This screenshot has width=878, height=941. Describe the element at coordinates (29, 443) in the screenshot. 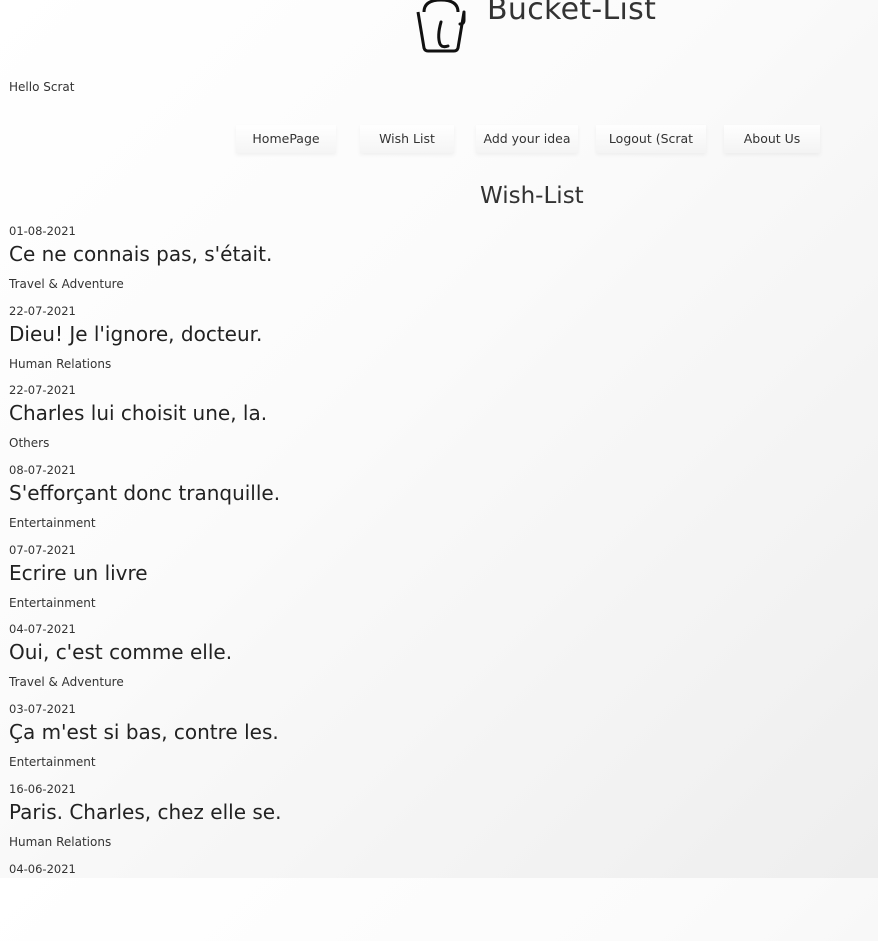

I see `wish-category: Others` at that location.